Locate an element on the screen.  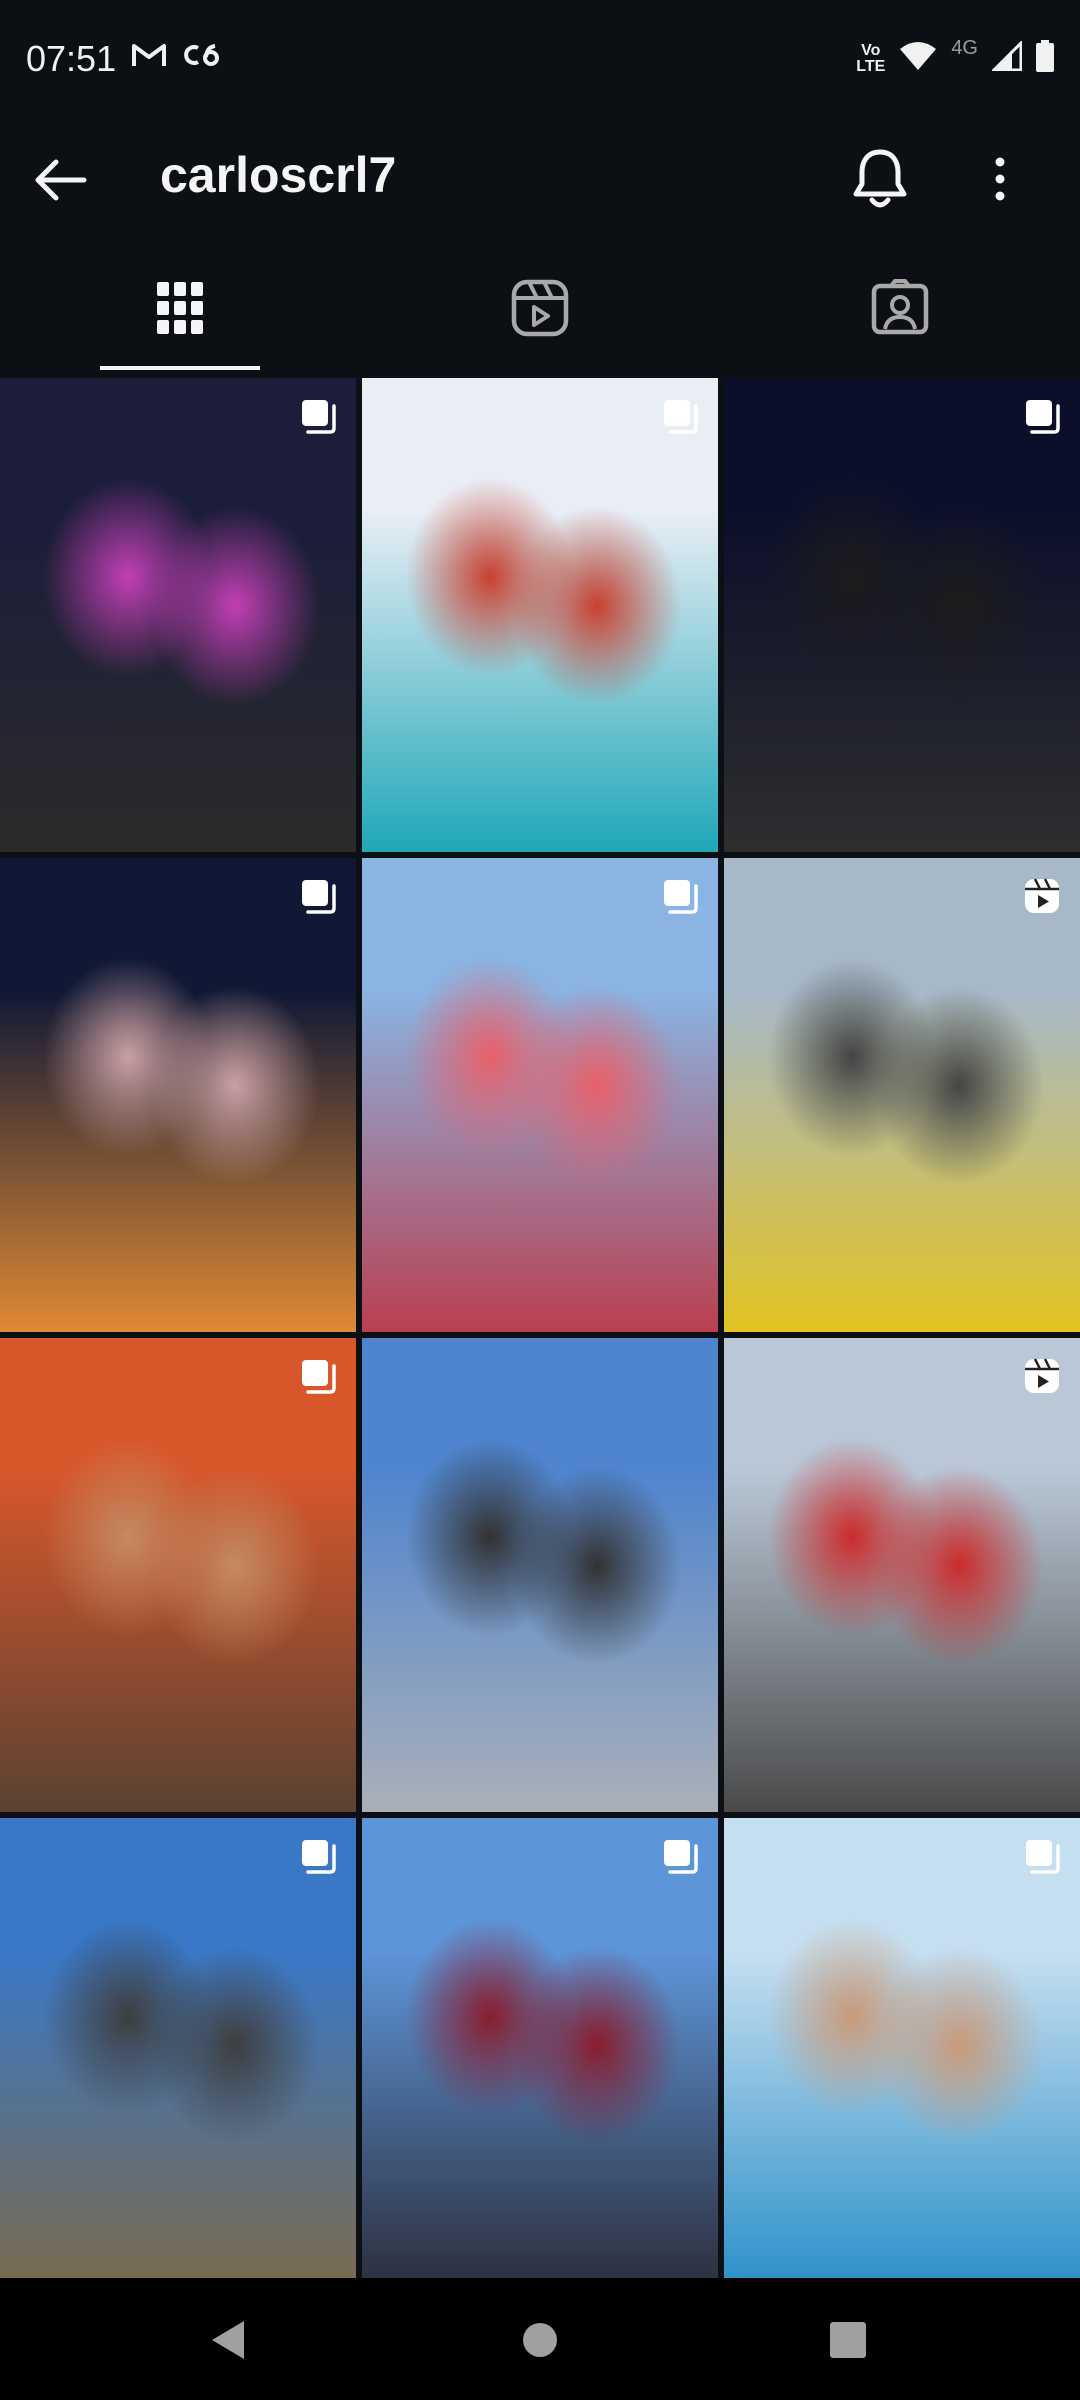
tab-grid is located at coordinates (180, 310).